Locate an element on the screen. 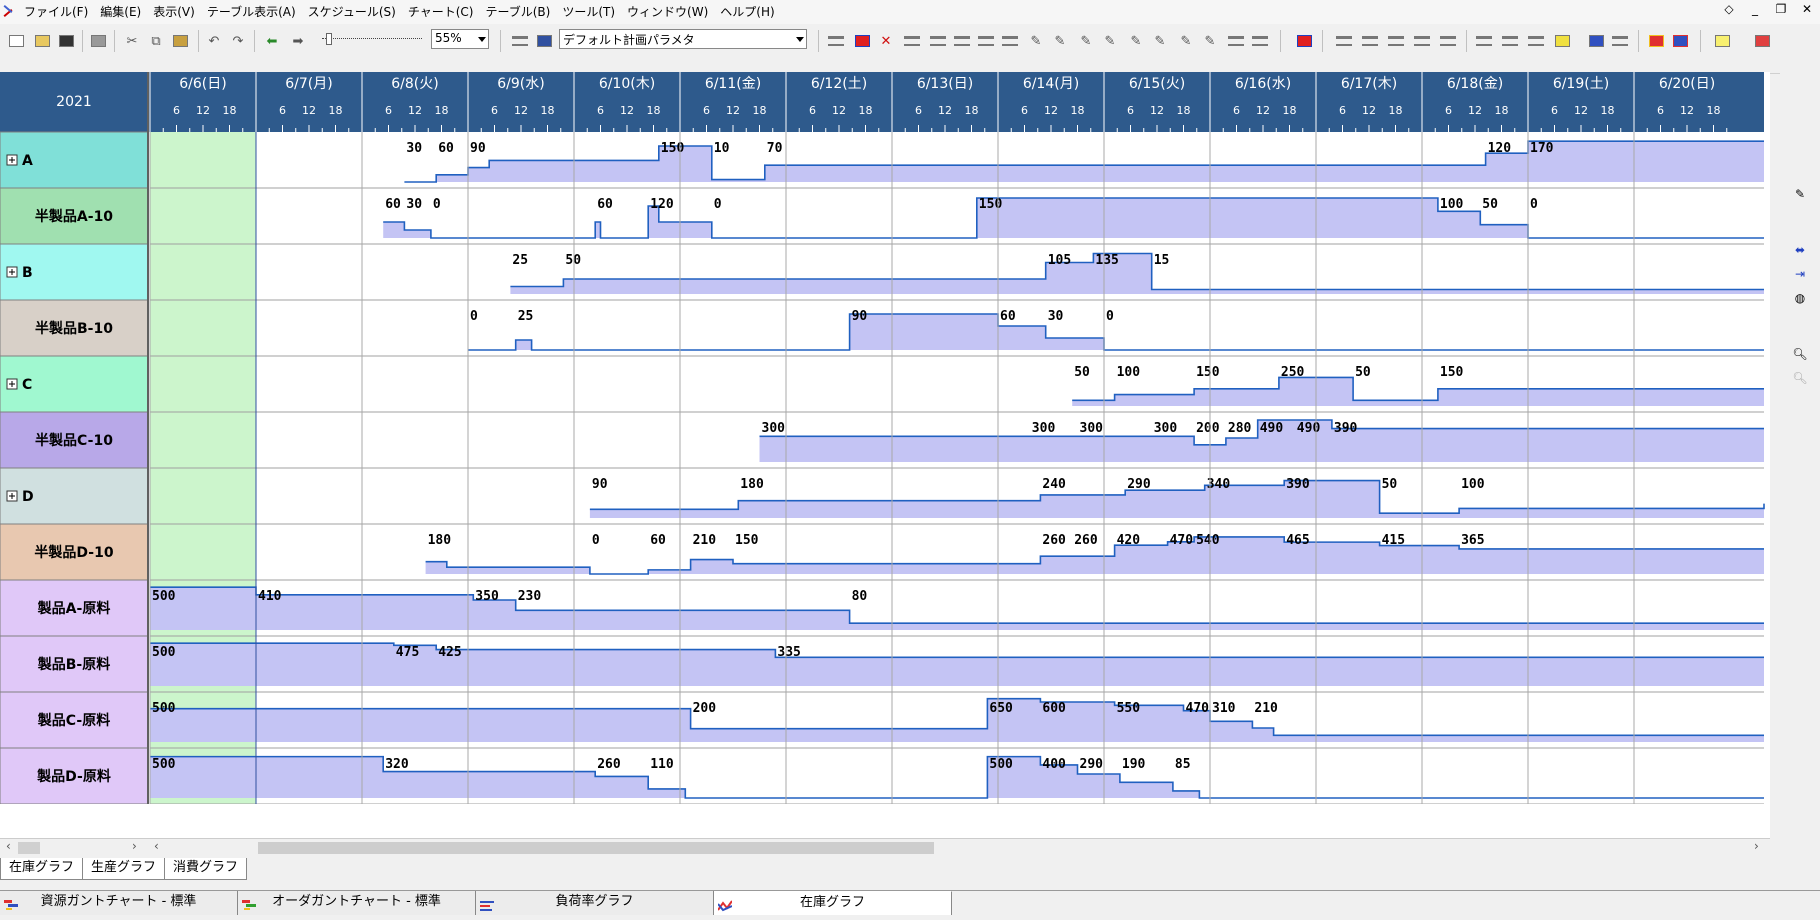  app-icon is located at coordinates (8, 12).